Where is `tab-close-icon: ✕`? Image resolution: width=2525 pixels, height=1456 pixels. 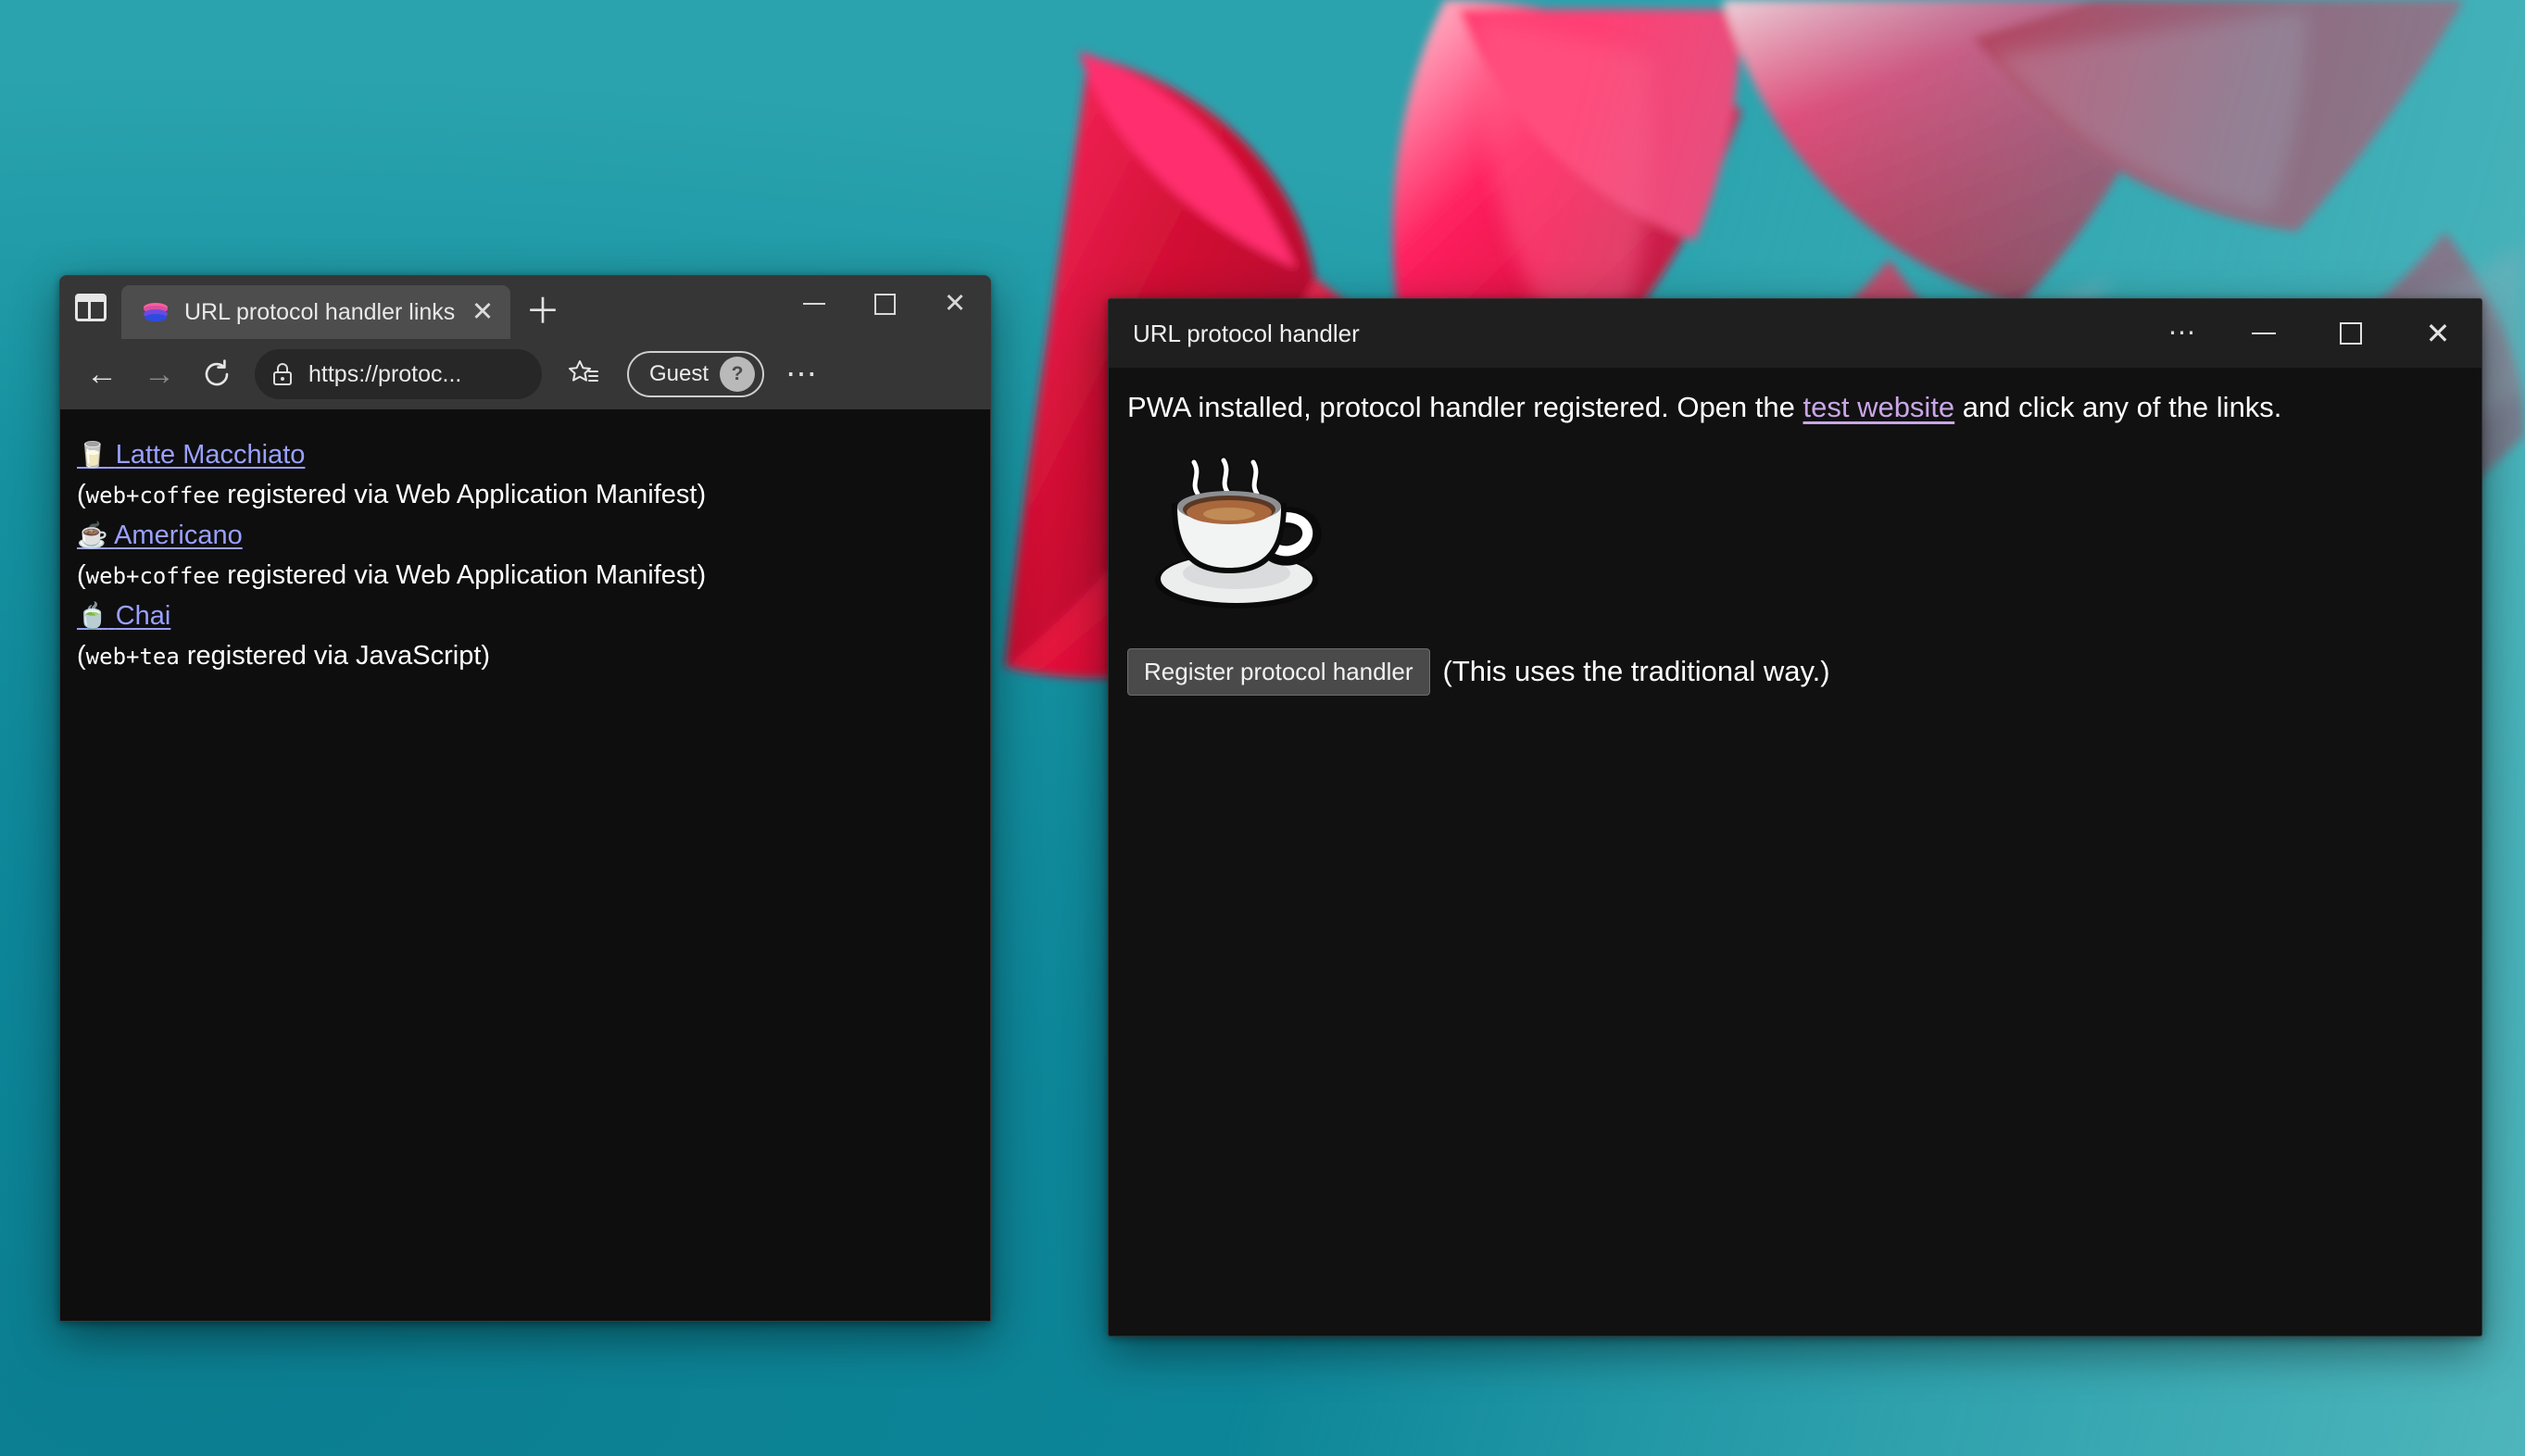
tab-close-icon: ✕ is located at coordinates (483, 312).